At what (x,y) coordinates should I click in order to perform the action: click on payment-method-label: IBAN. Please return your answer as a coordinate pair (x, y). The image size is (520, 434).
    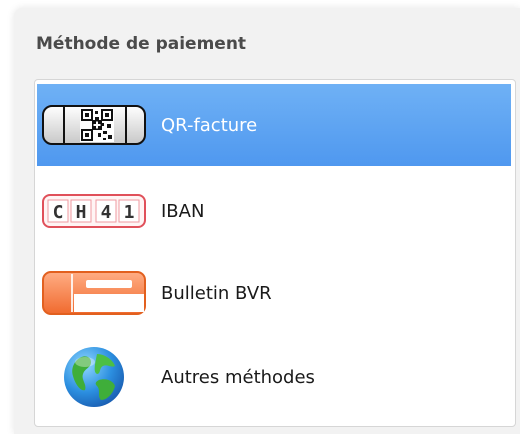
    Looking at the image, I should click on (183, 211).